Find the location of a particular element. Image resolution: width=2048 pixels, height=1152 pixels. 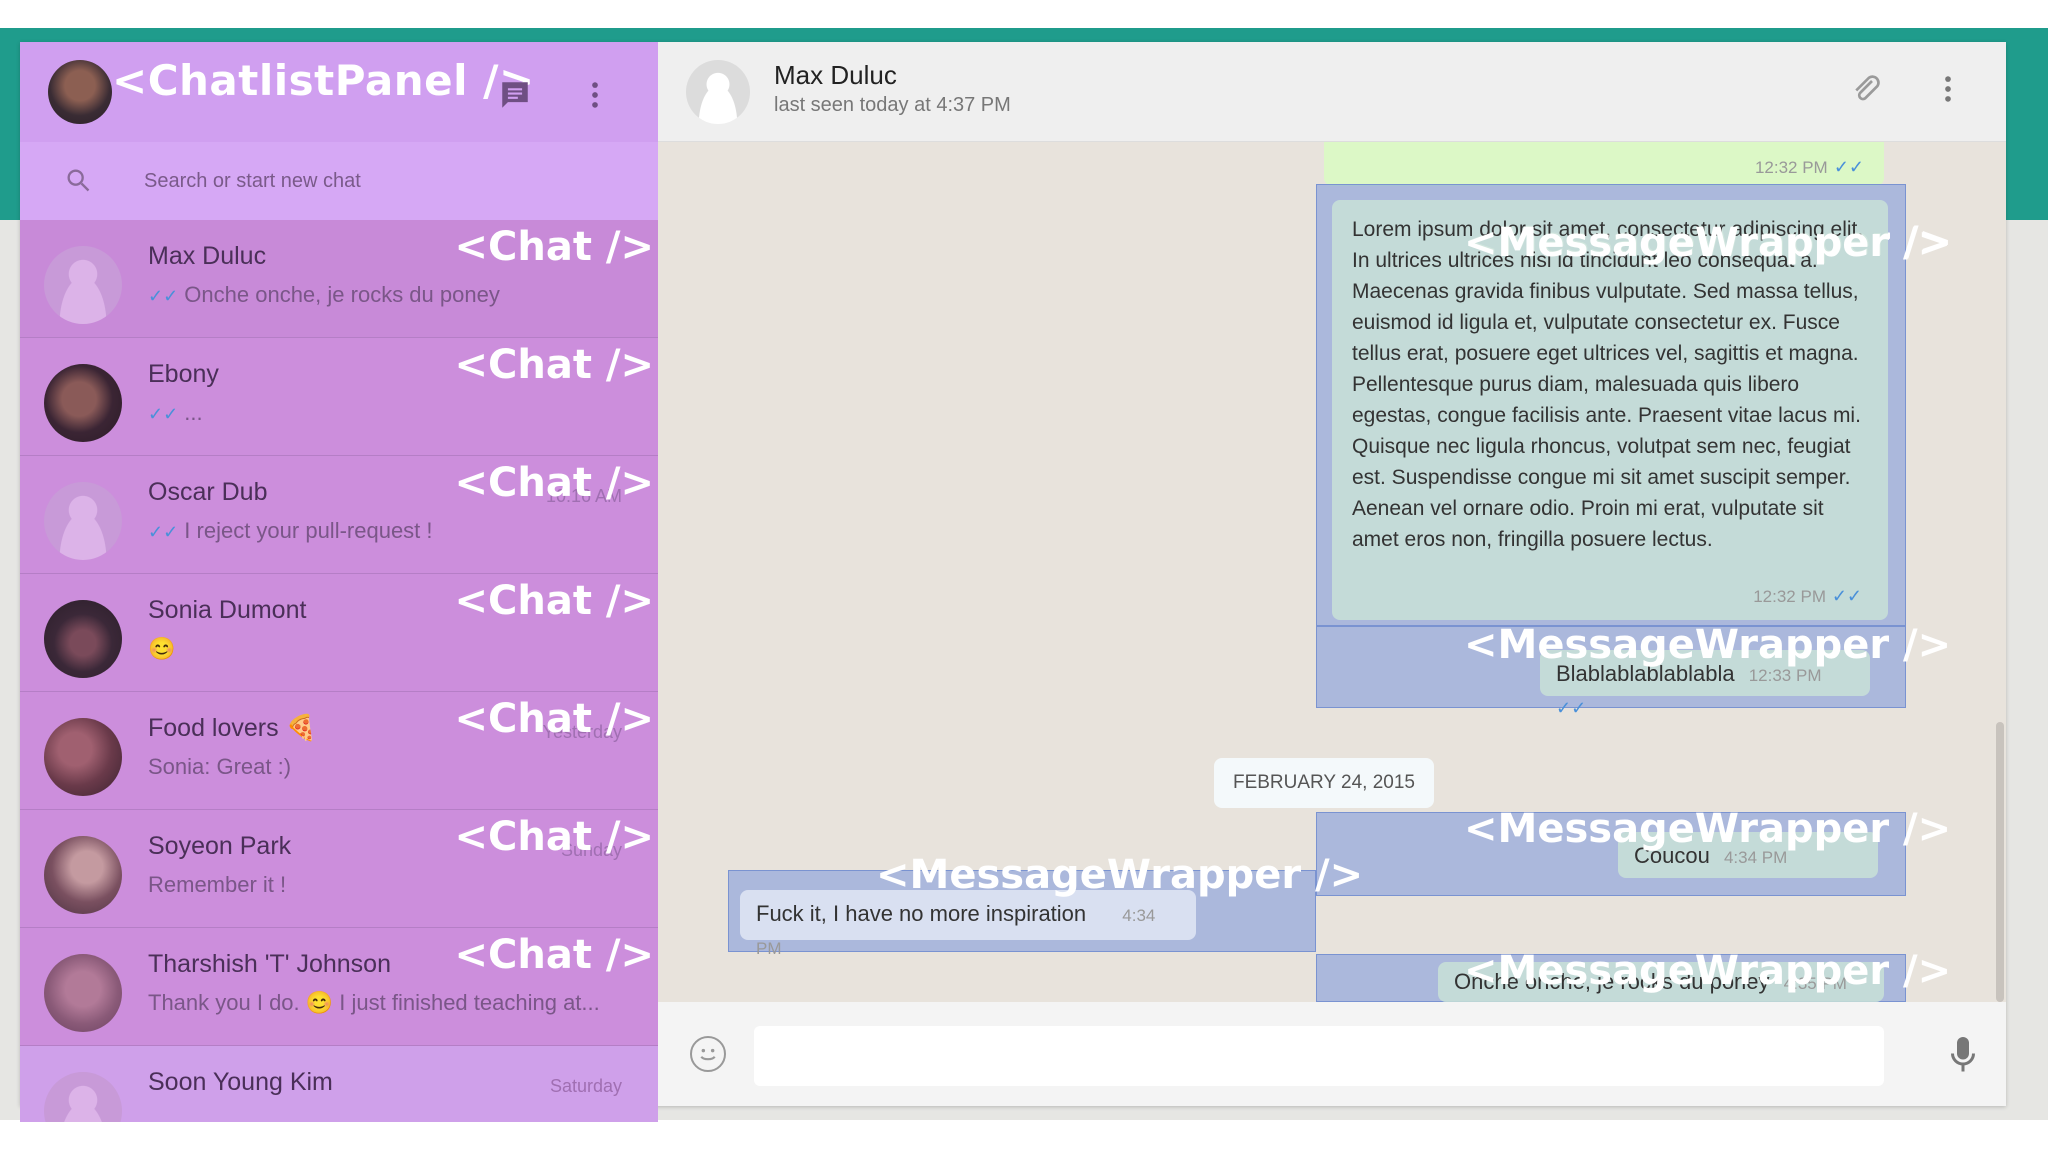

chat-last-message: ✓✓ Onche onche, je rocks du poney is located at coordinates (393, 295).